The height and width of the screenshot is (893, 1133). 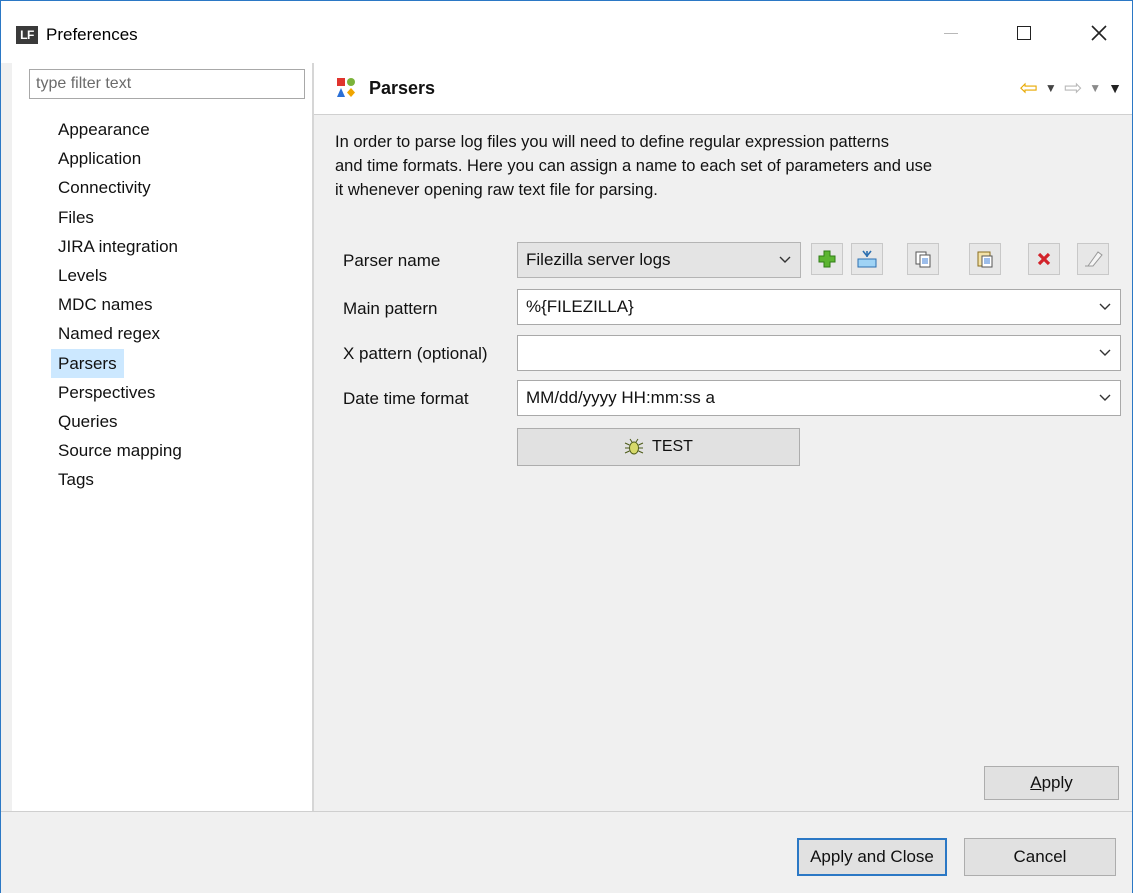 I want to click on eraser-icon, so click(x=1094, y=259).